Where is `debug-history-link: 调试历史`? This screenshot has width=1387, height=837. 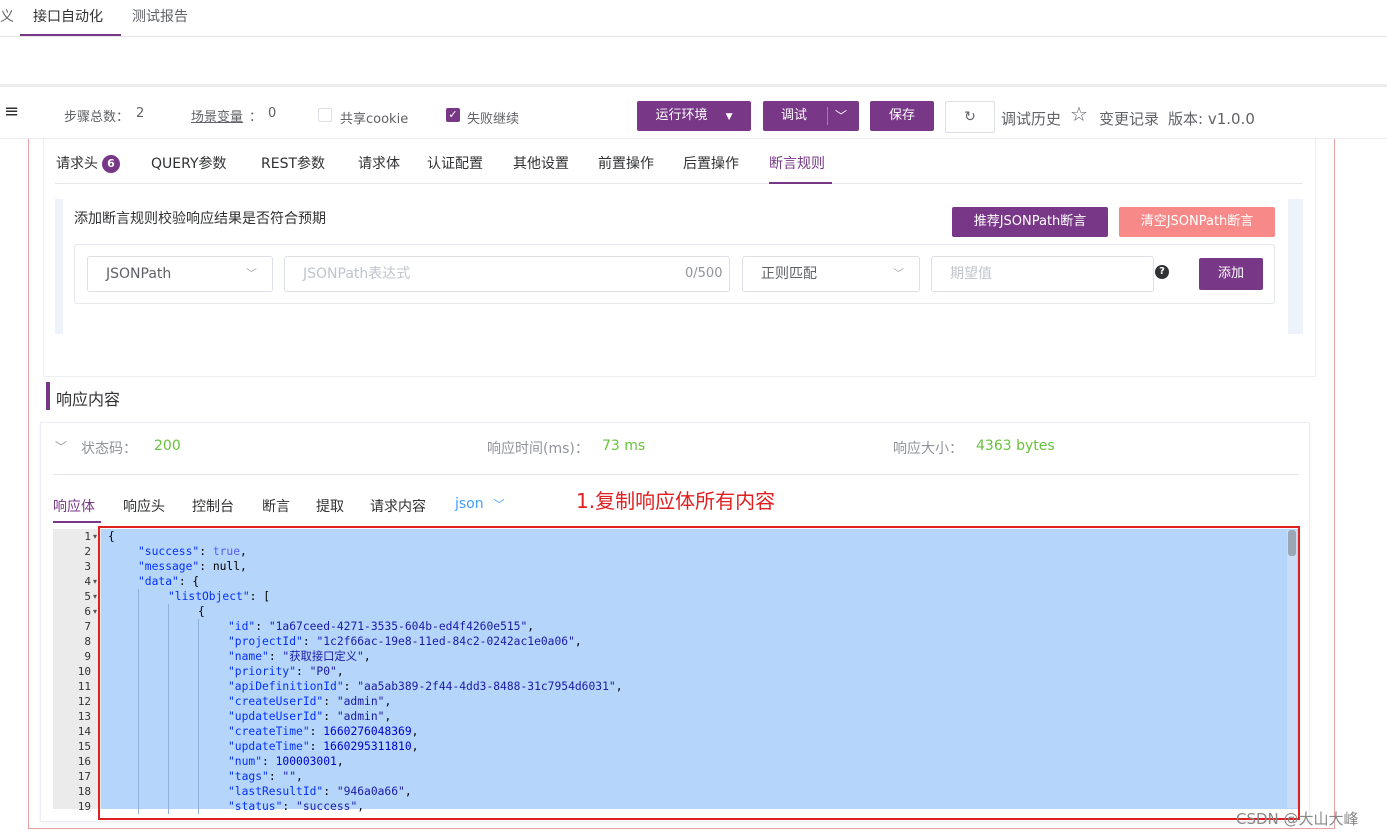 debug-history-link: 调试历史 is located at coordinates (1031, 118).